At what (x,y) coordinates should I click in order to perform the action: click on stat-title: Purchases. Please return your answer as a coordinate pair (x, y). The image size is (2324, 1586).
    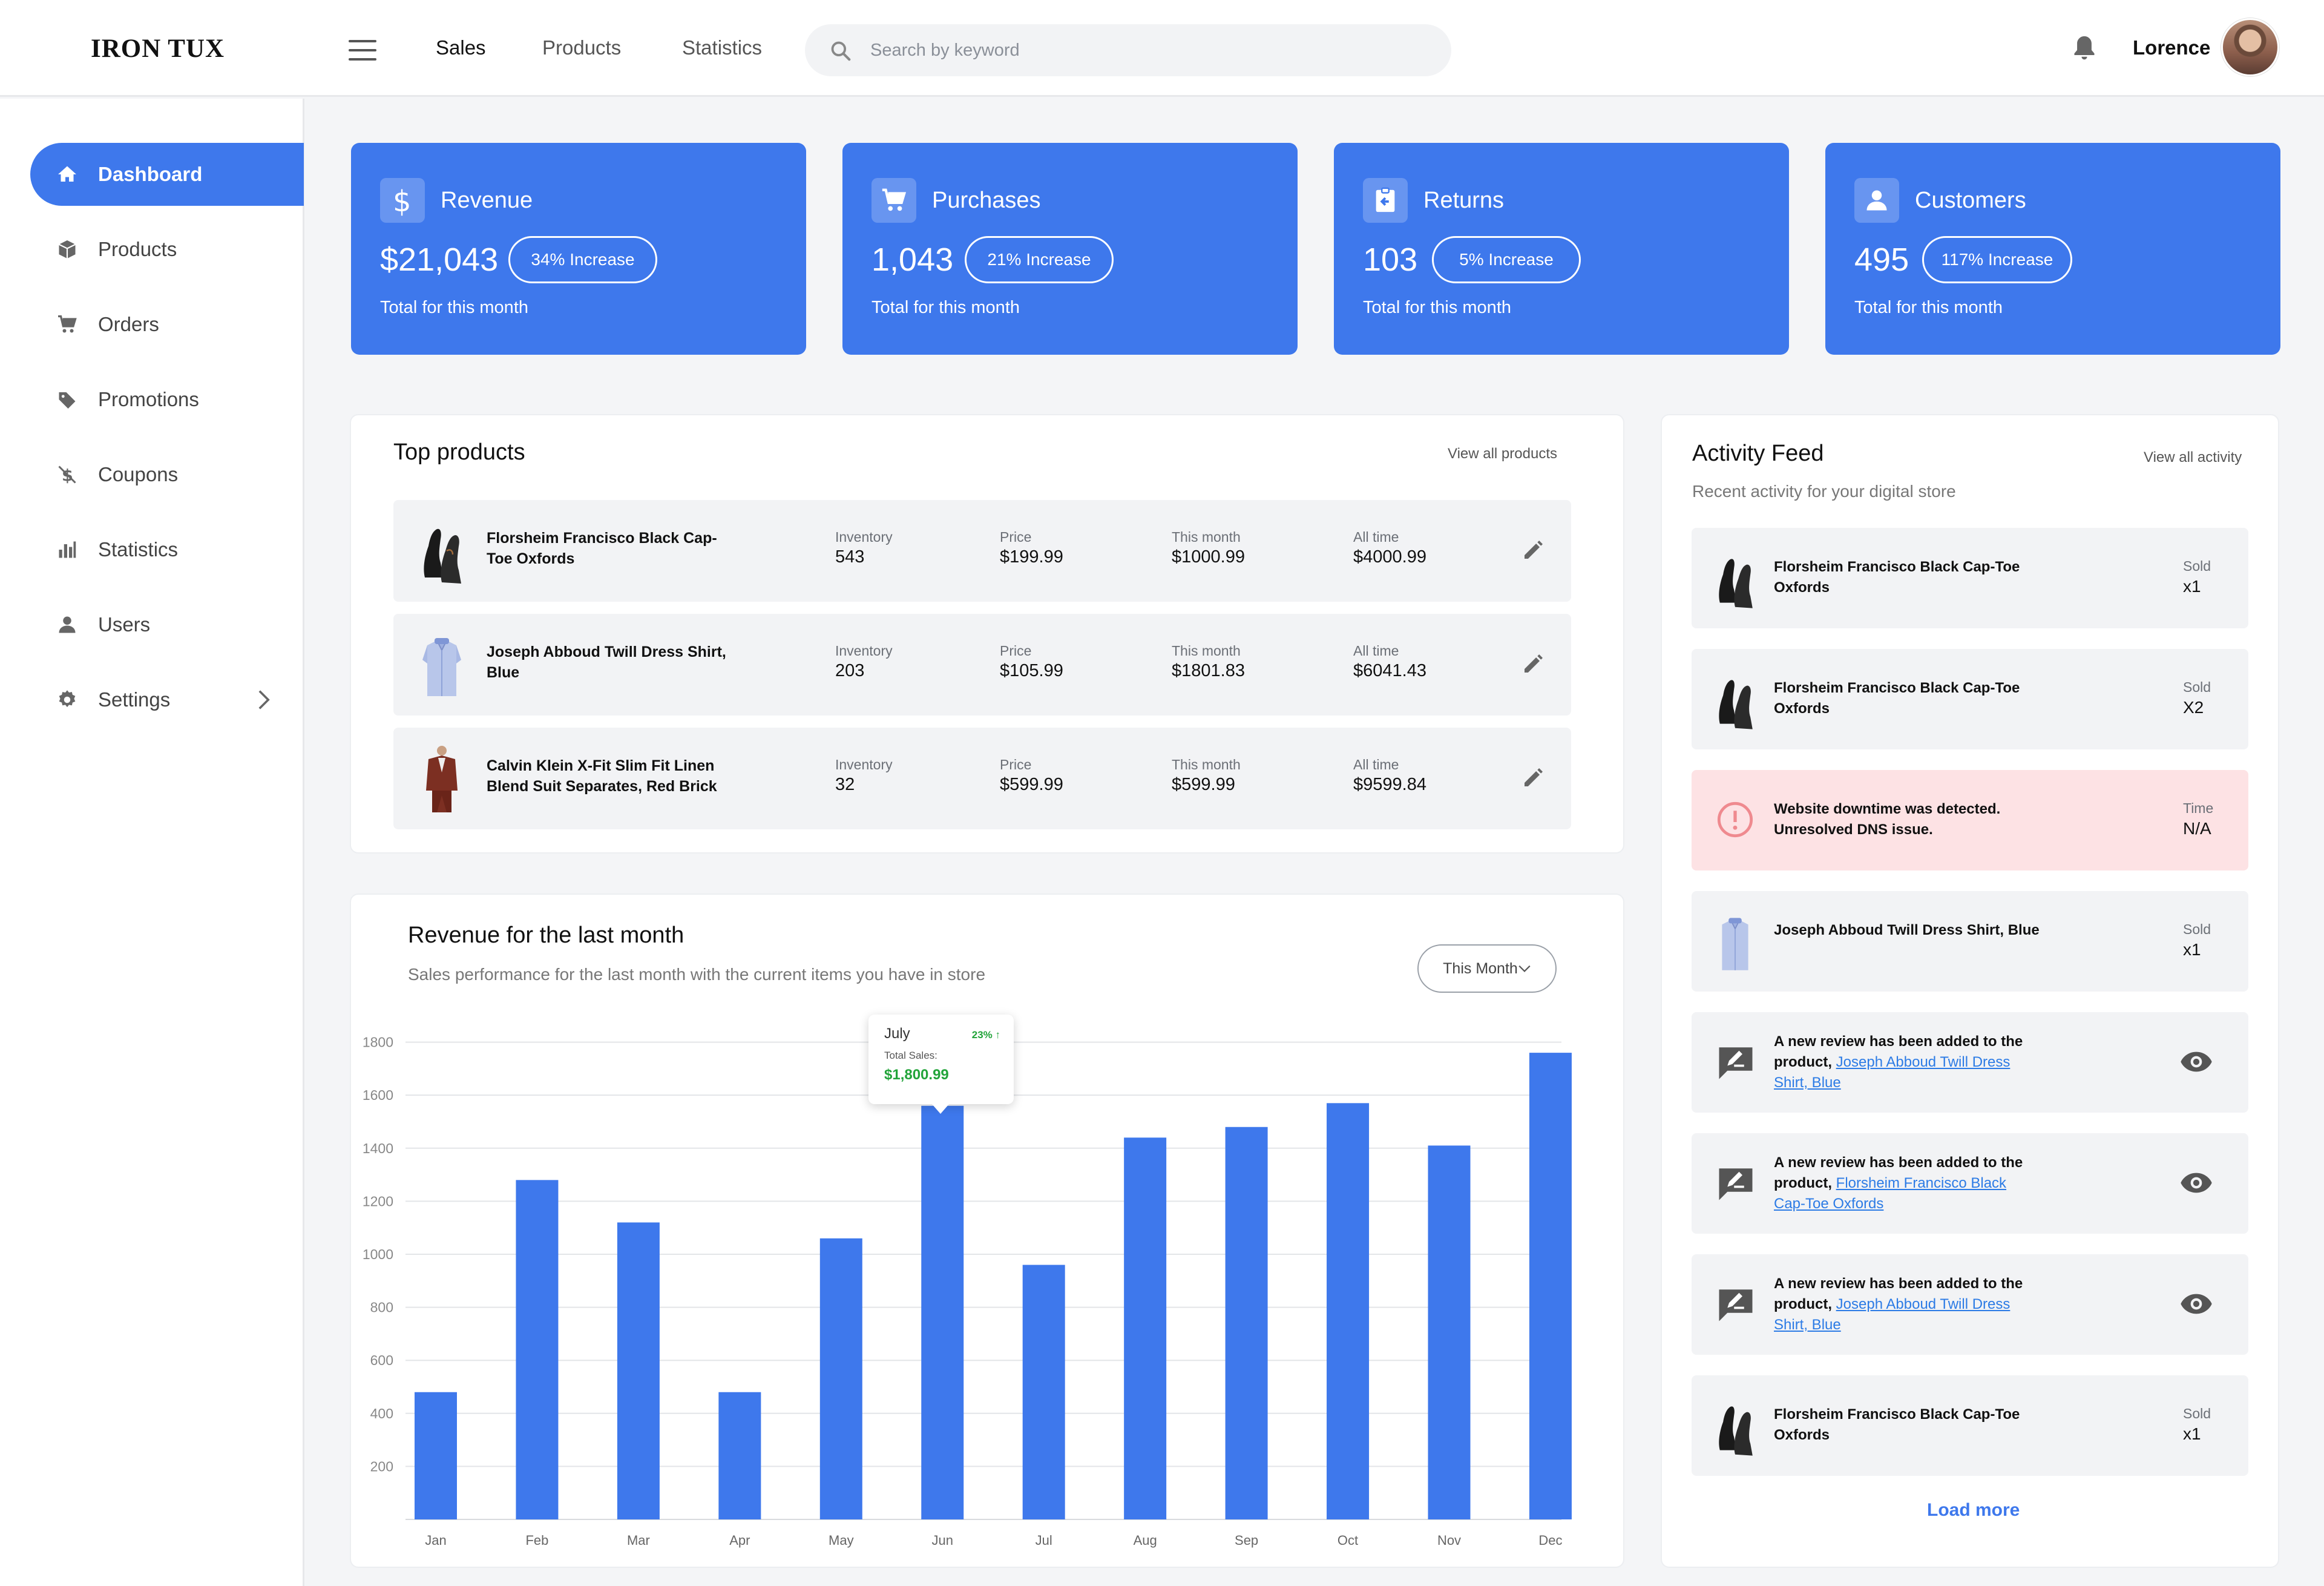
    Looking at the image, I should click on (987, 200).